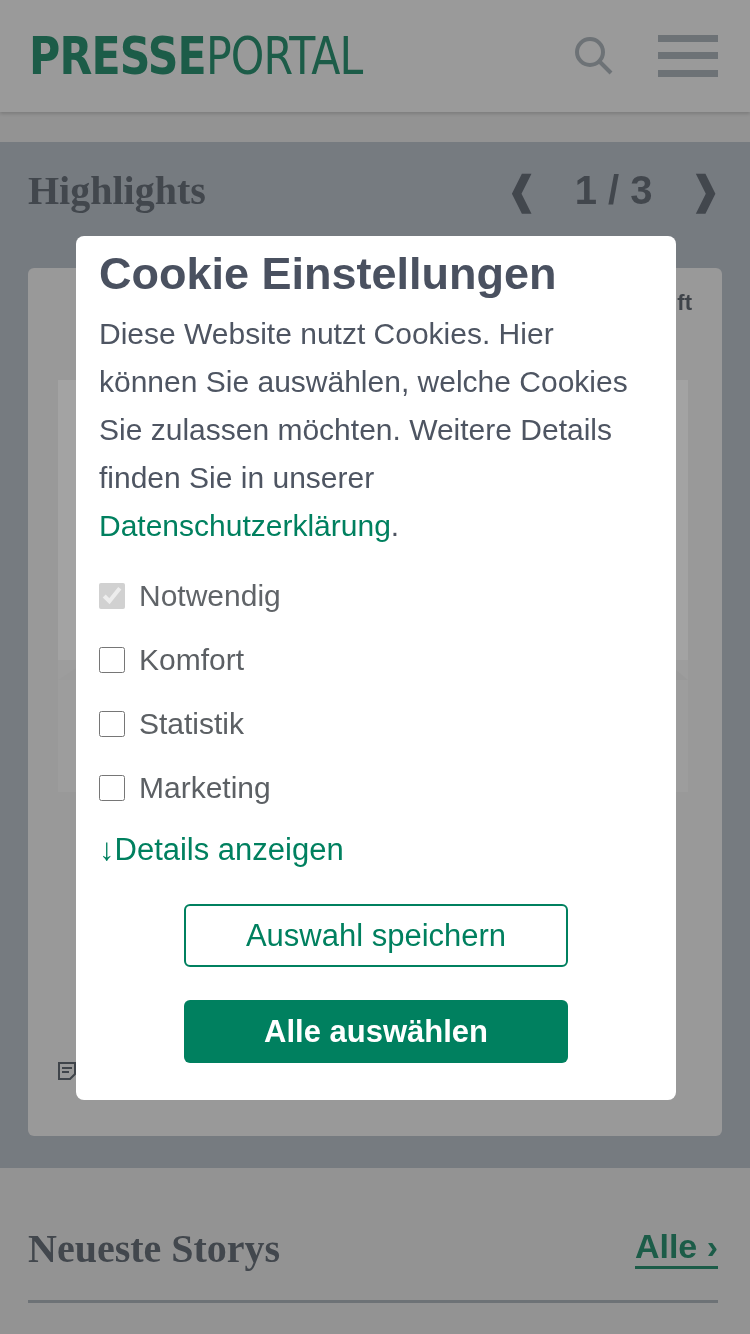 Image resolution: width=750 pixels, height=1334 pixels. I want to click on dialog-title: Cookie Einstellungen, so click(328, 274).